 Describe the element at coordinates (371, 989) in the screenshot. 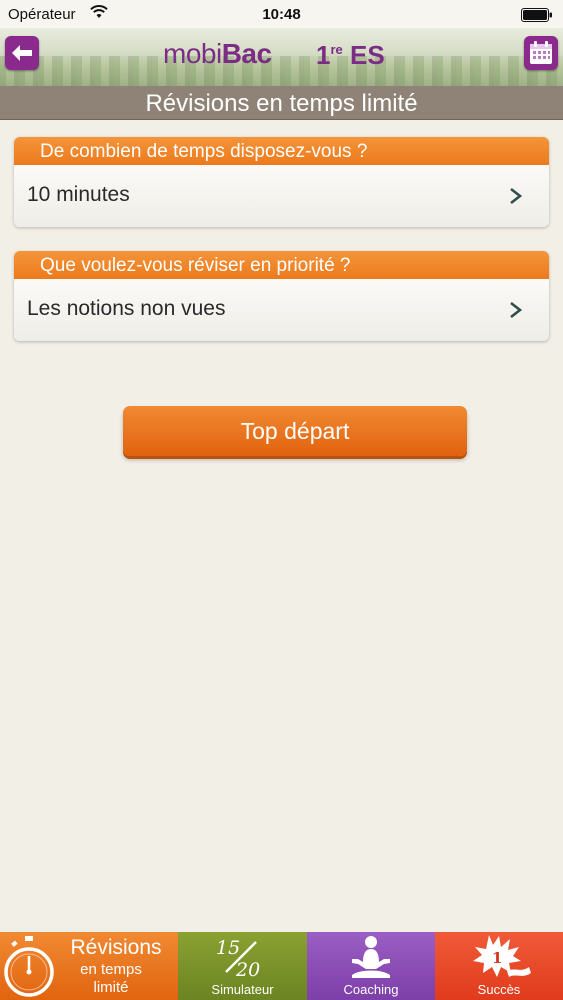

I see `tab-coaching-label: Coaching` at that location.